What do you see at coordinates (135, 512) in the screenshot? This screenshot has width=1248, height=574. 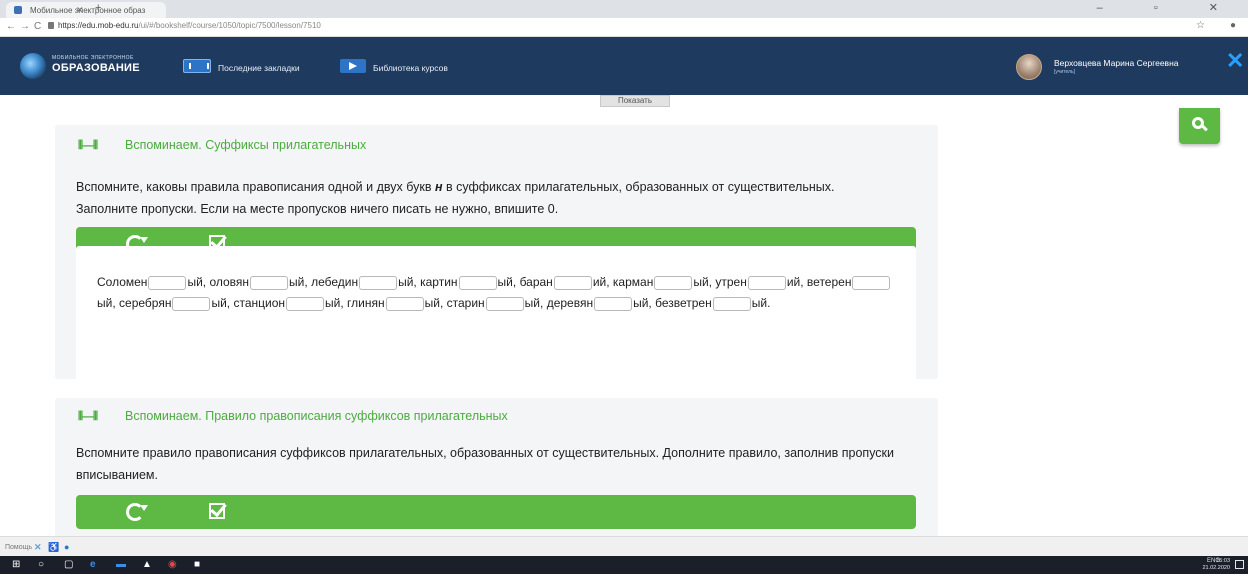 I see `refresh-icon` at bounding box center [135, 512].